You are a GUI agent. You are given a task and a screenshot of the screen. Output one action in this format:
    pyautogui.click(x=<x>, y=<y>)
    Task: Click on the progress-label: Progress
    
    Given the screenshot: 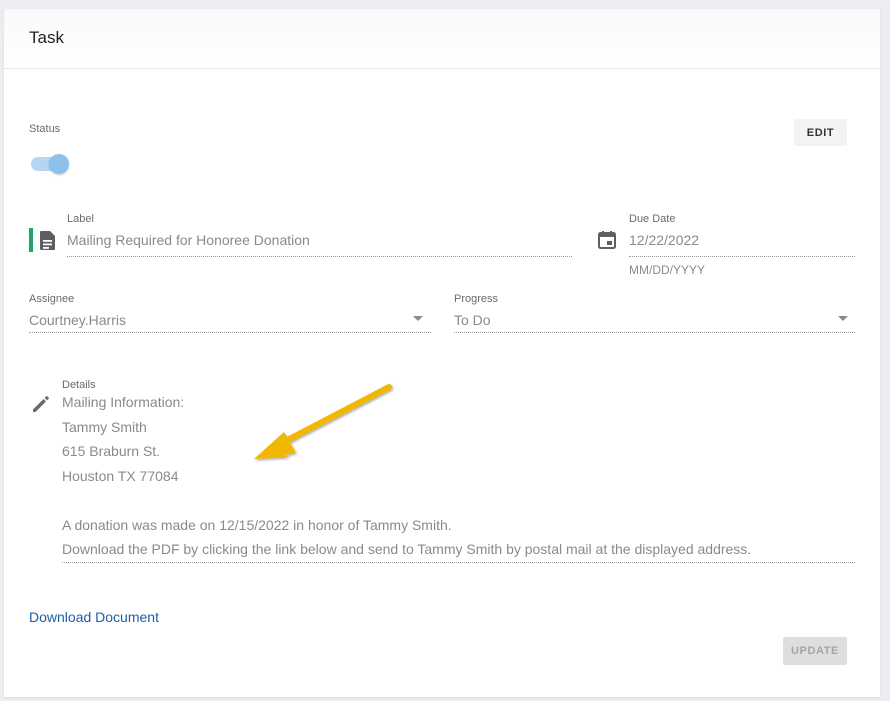 What is the action you would take?
    pyautogui.click(x=476, y=299)
    